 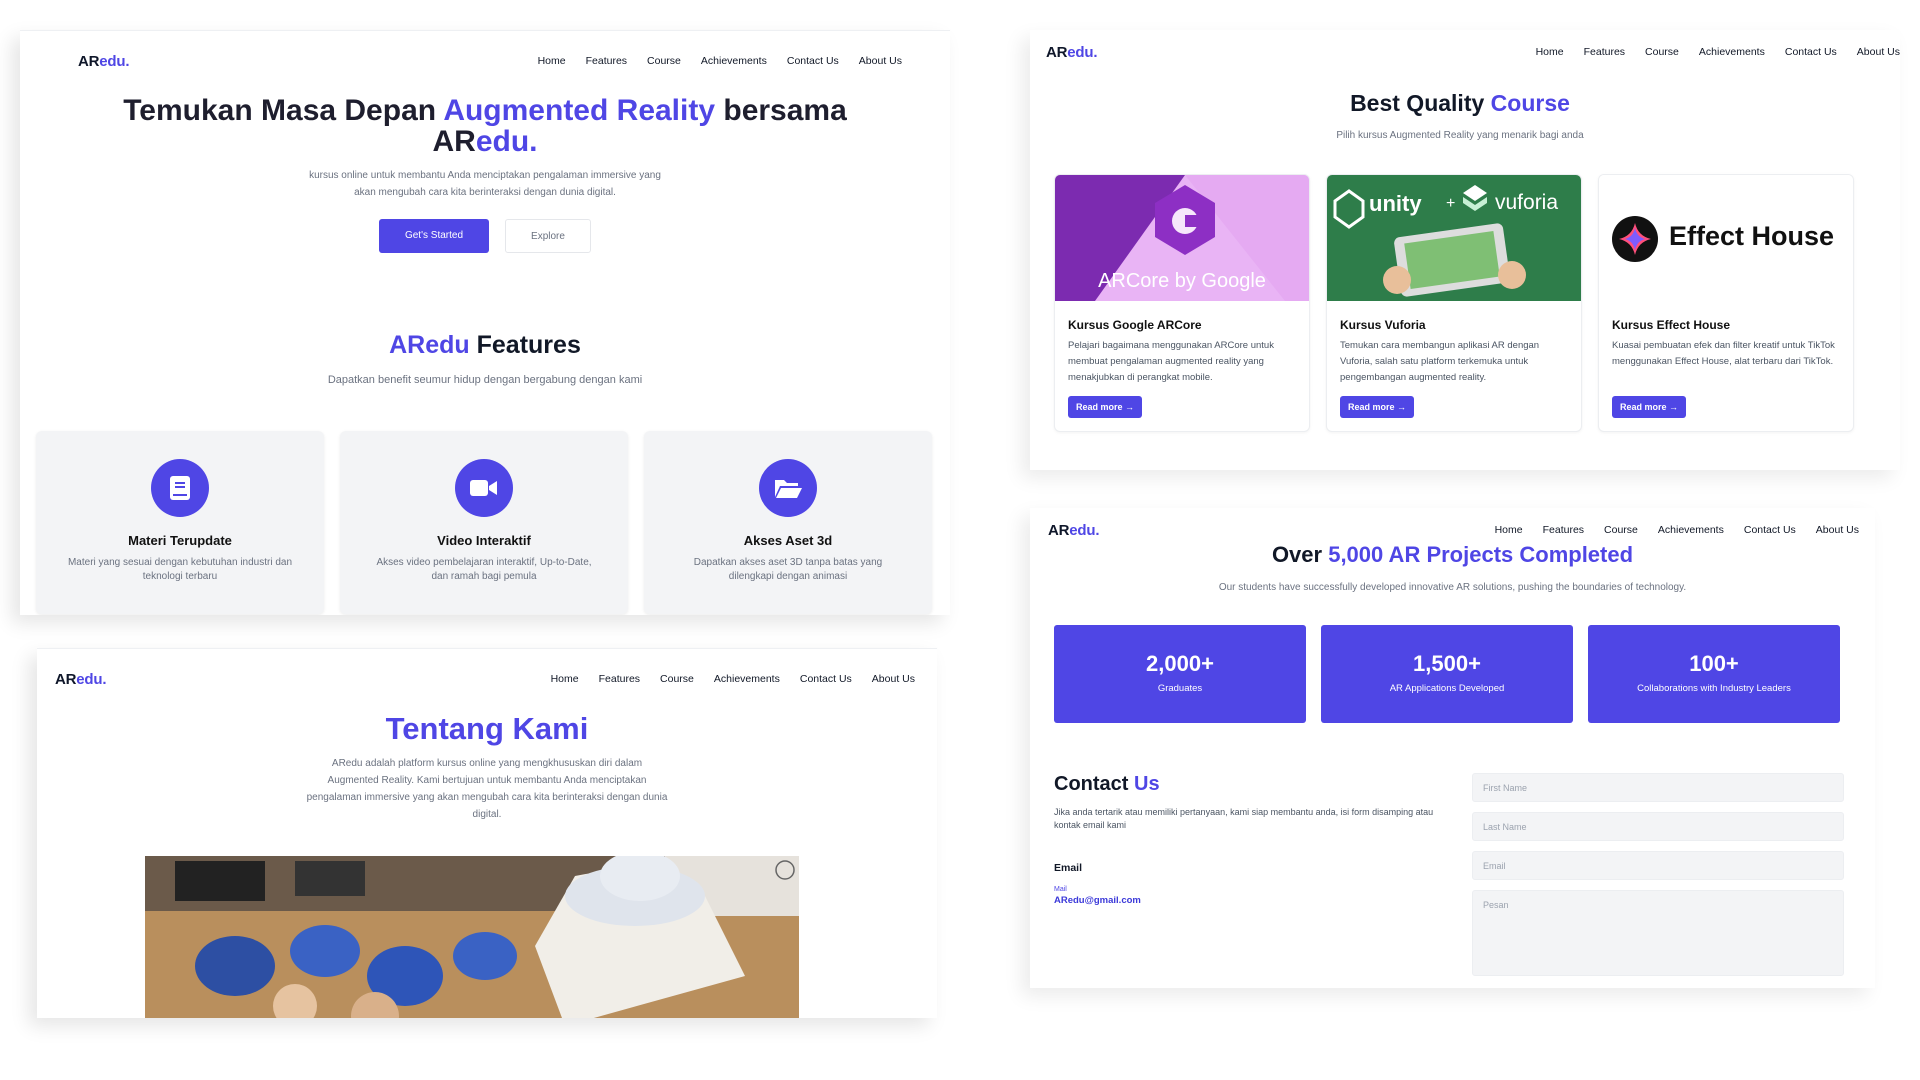 I want to click on plus-text: +, so click(x=1451, y=203).